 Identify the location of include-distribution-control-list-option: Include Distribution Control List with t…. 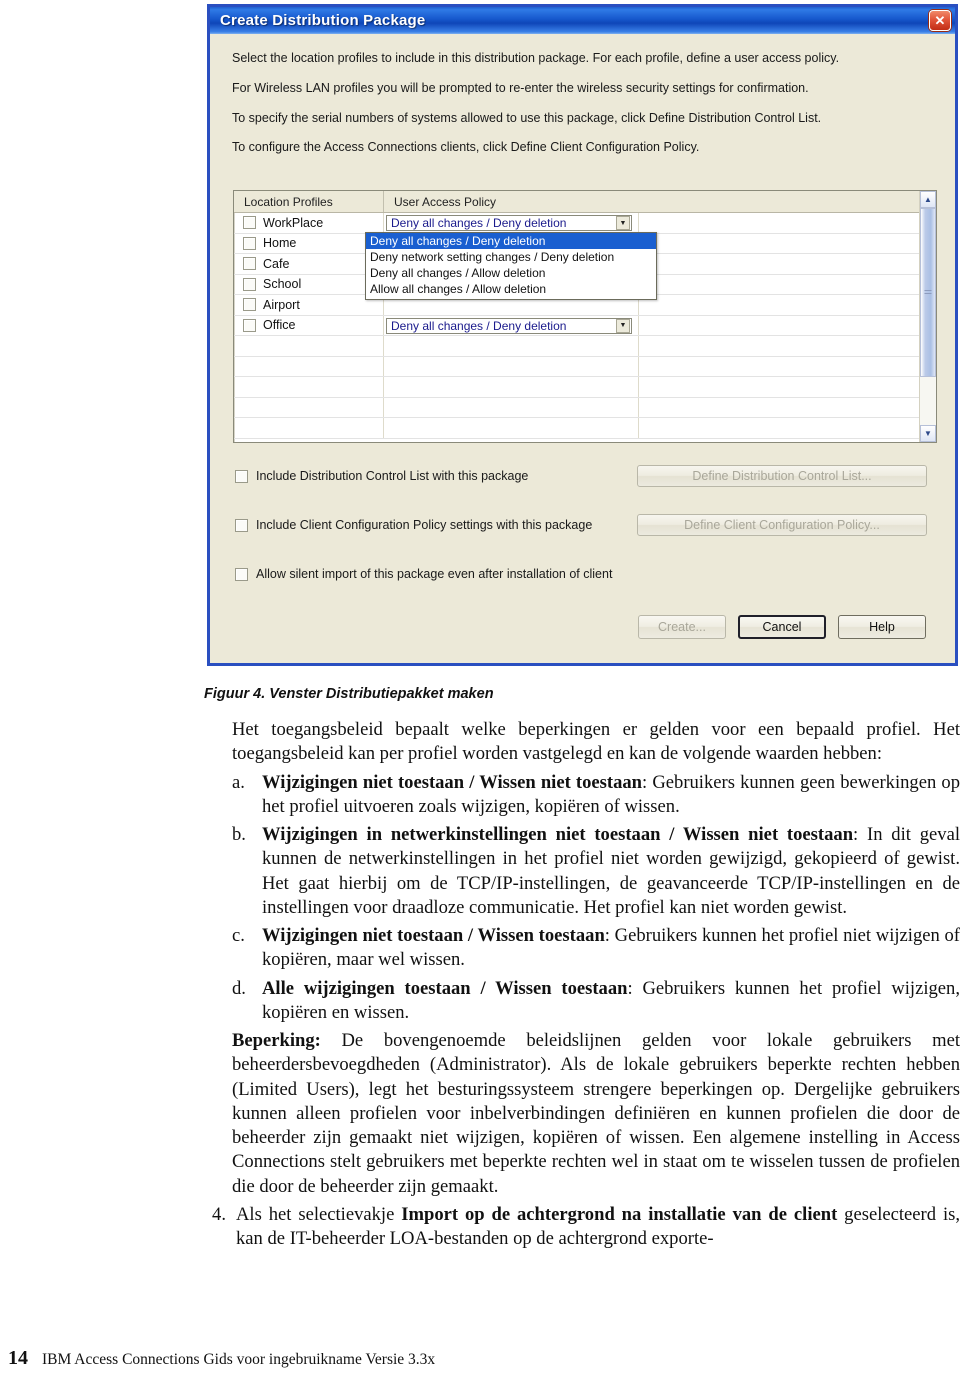
(381, 476).